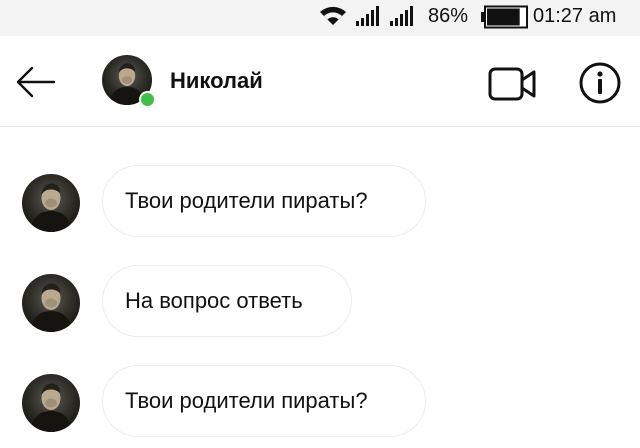 The height and width of the screenshot is (448, 640). Describe the element at coordinates (216, 81) in the screenshot. I see `contact-name: Николай` at that location.